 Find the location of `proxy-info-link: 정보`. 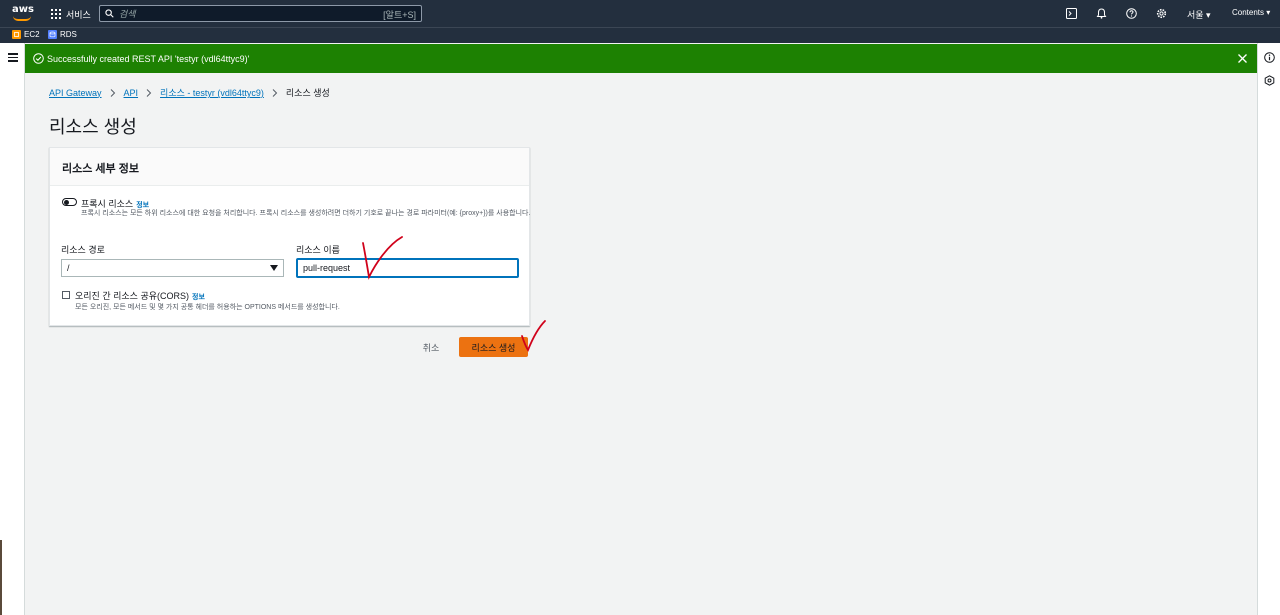

proxy-info-link: 정보 is located at coordinates (142, 205).